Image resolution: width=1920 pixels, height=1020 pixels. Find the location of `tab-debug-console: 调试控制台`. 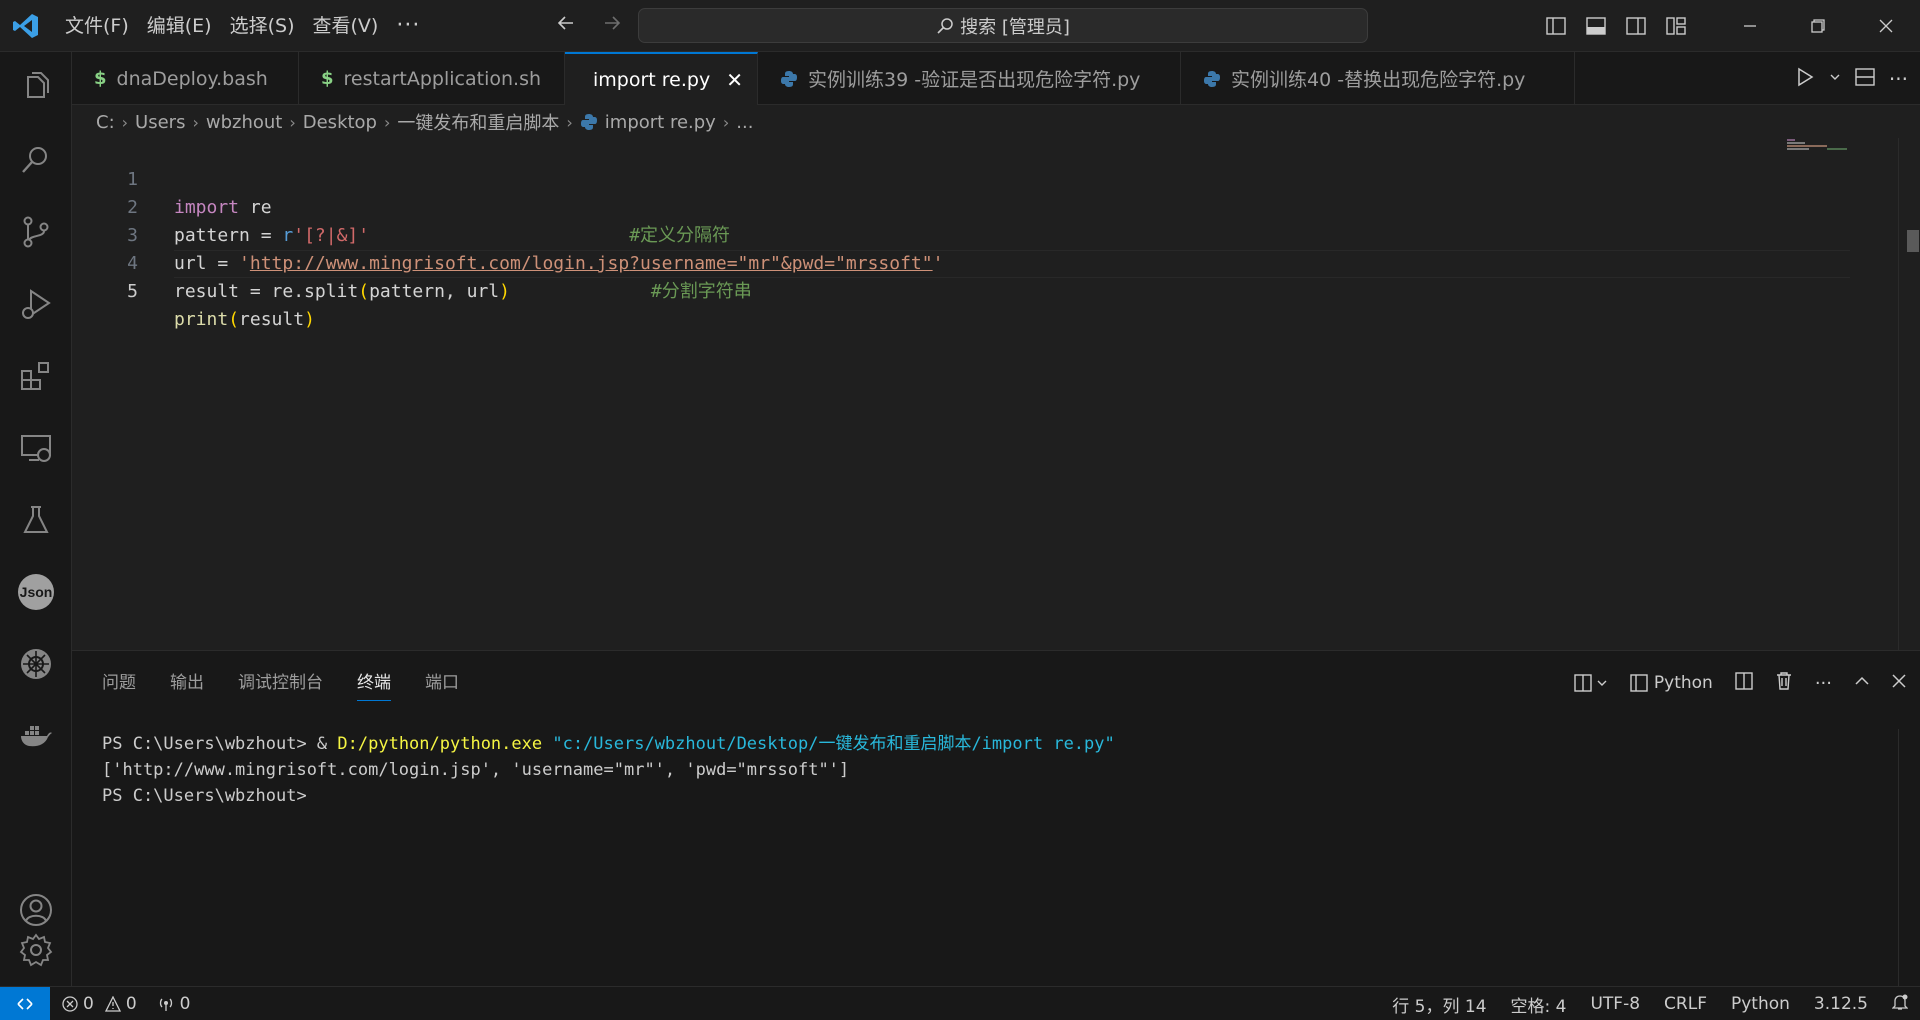

tab-debug-console: 调试控制台 is located at coordinates (280, 683).